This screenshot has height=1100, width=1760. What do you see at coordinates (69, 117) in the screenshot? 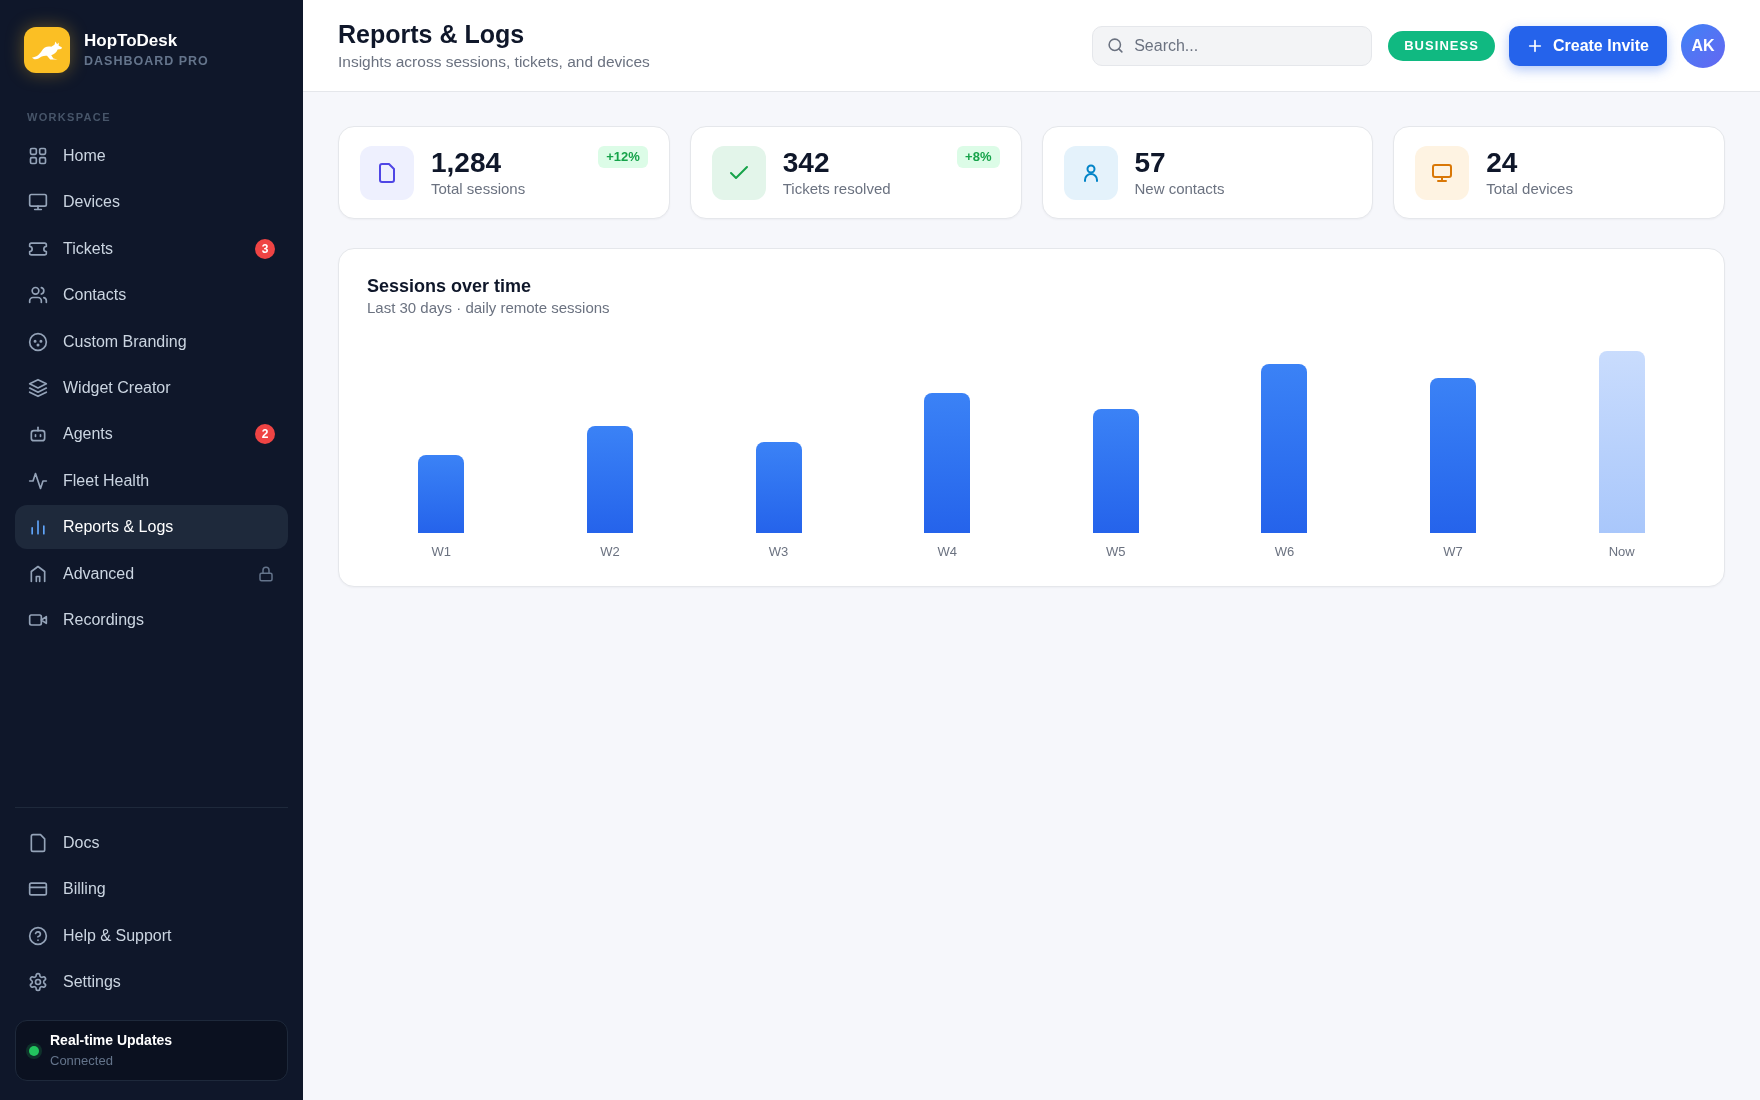
I see `section-label: WORKSPACE` at bounding box center [69, 117].